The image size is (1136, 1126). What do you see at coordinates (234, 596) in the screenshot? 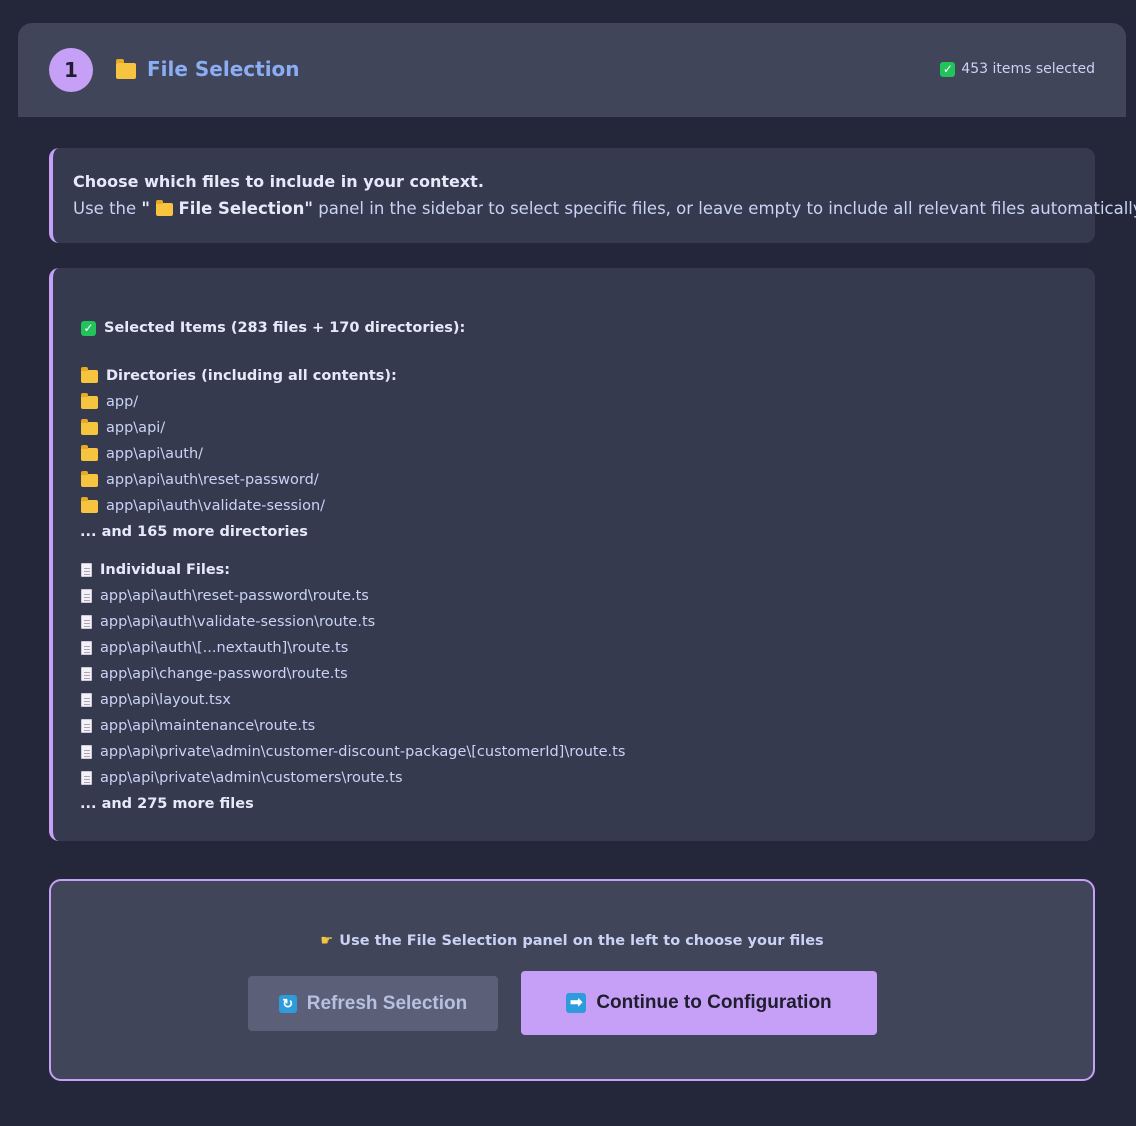
I see `file-path: app\api\auth\reset-password\route.ts` at bounding box center [234, 596].